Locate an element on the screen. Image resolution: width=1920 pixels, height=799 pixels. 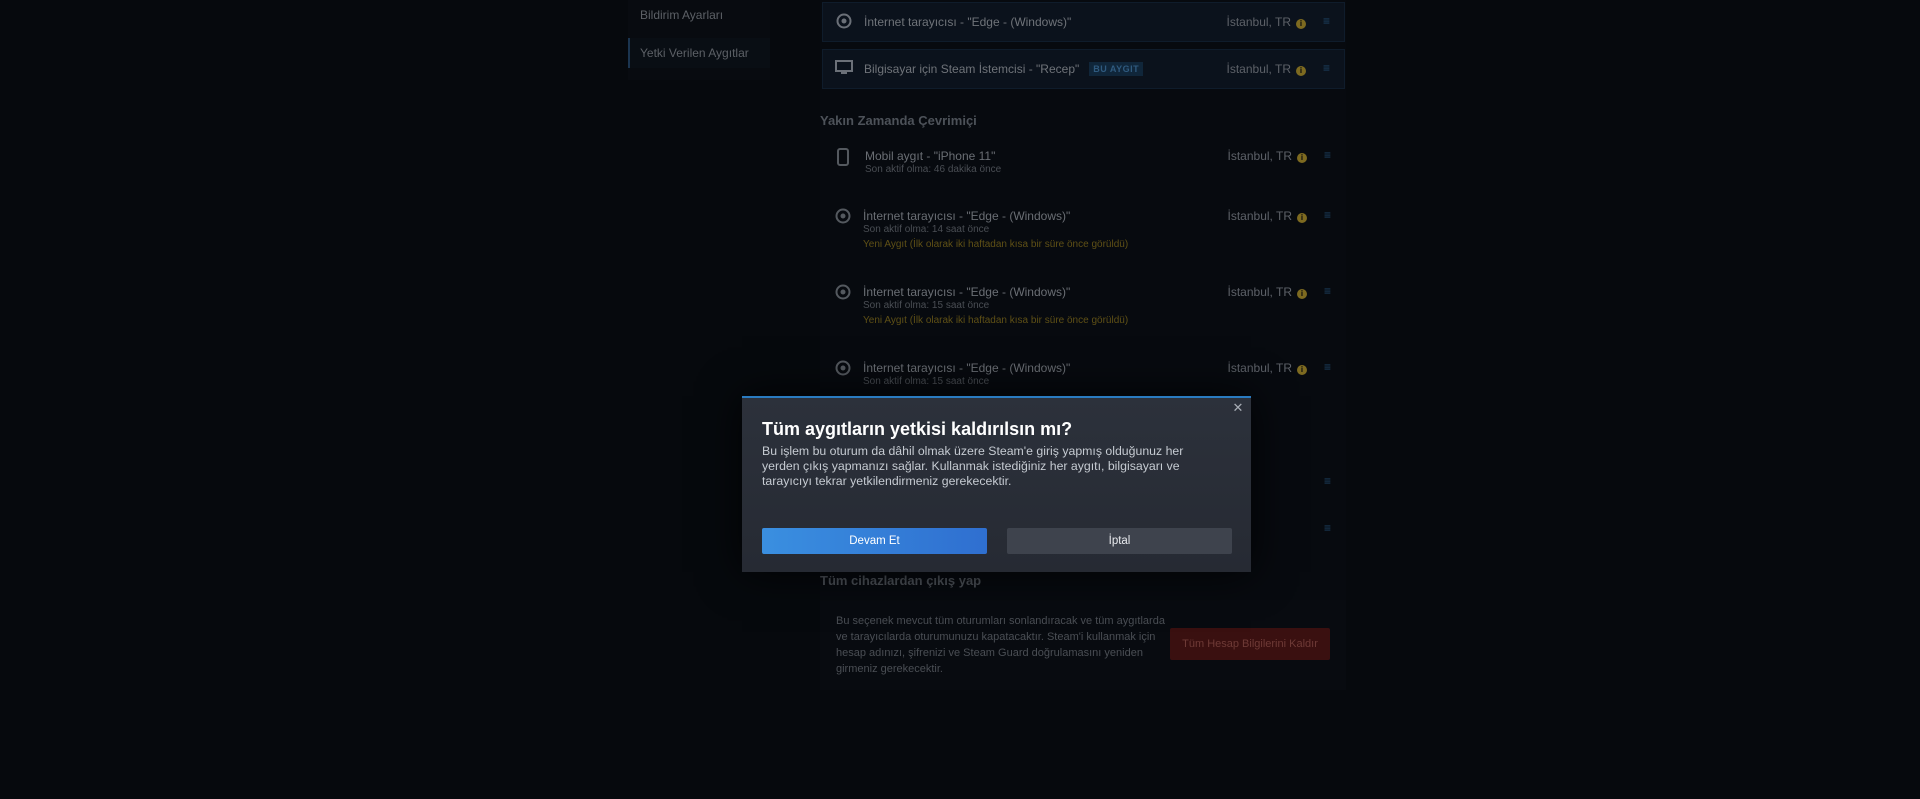
sidebar-item-notification-settings: Bildirim Ayarları is located at coordinates (699, 15).